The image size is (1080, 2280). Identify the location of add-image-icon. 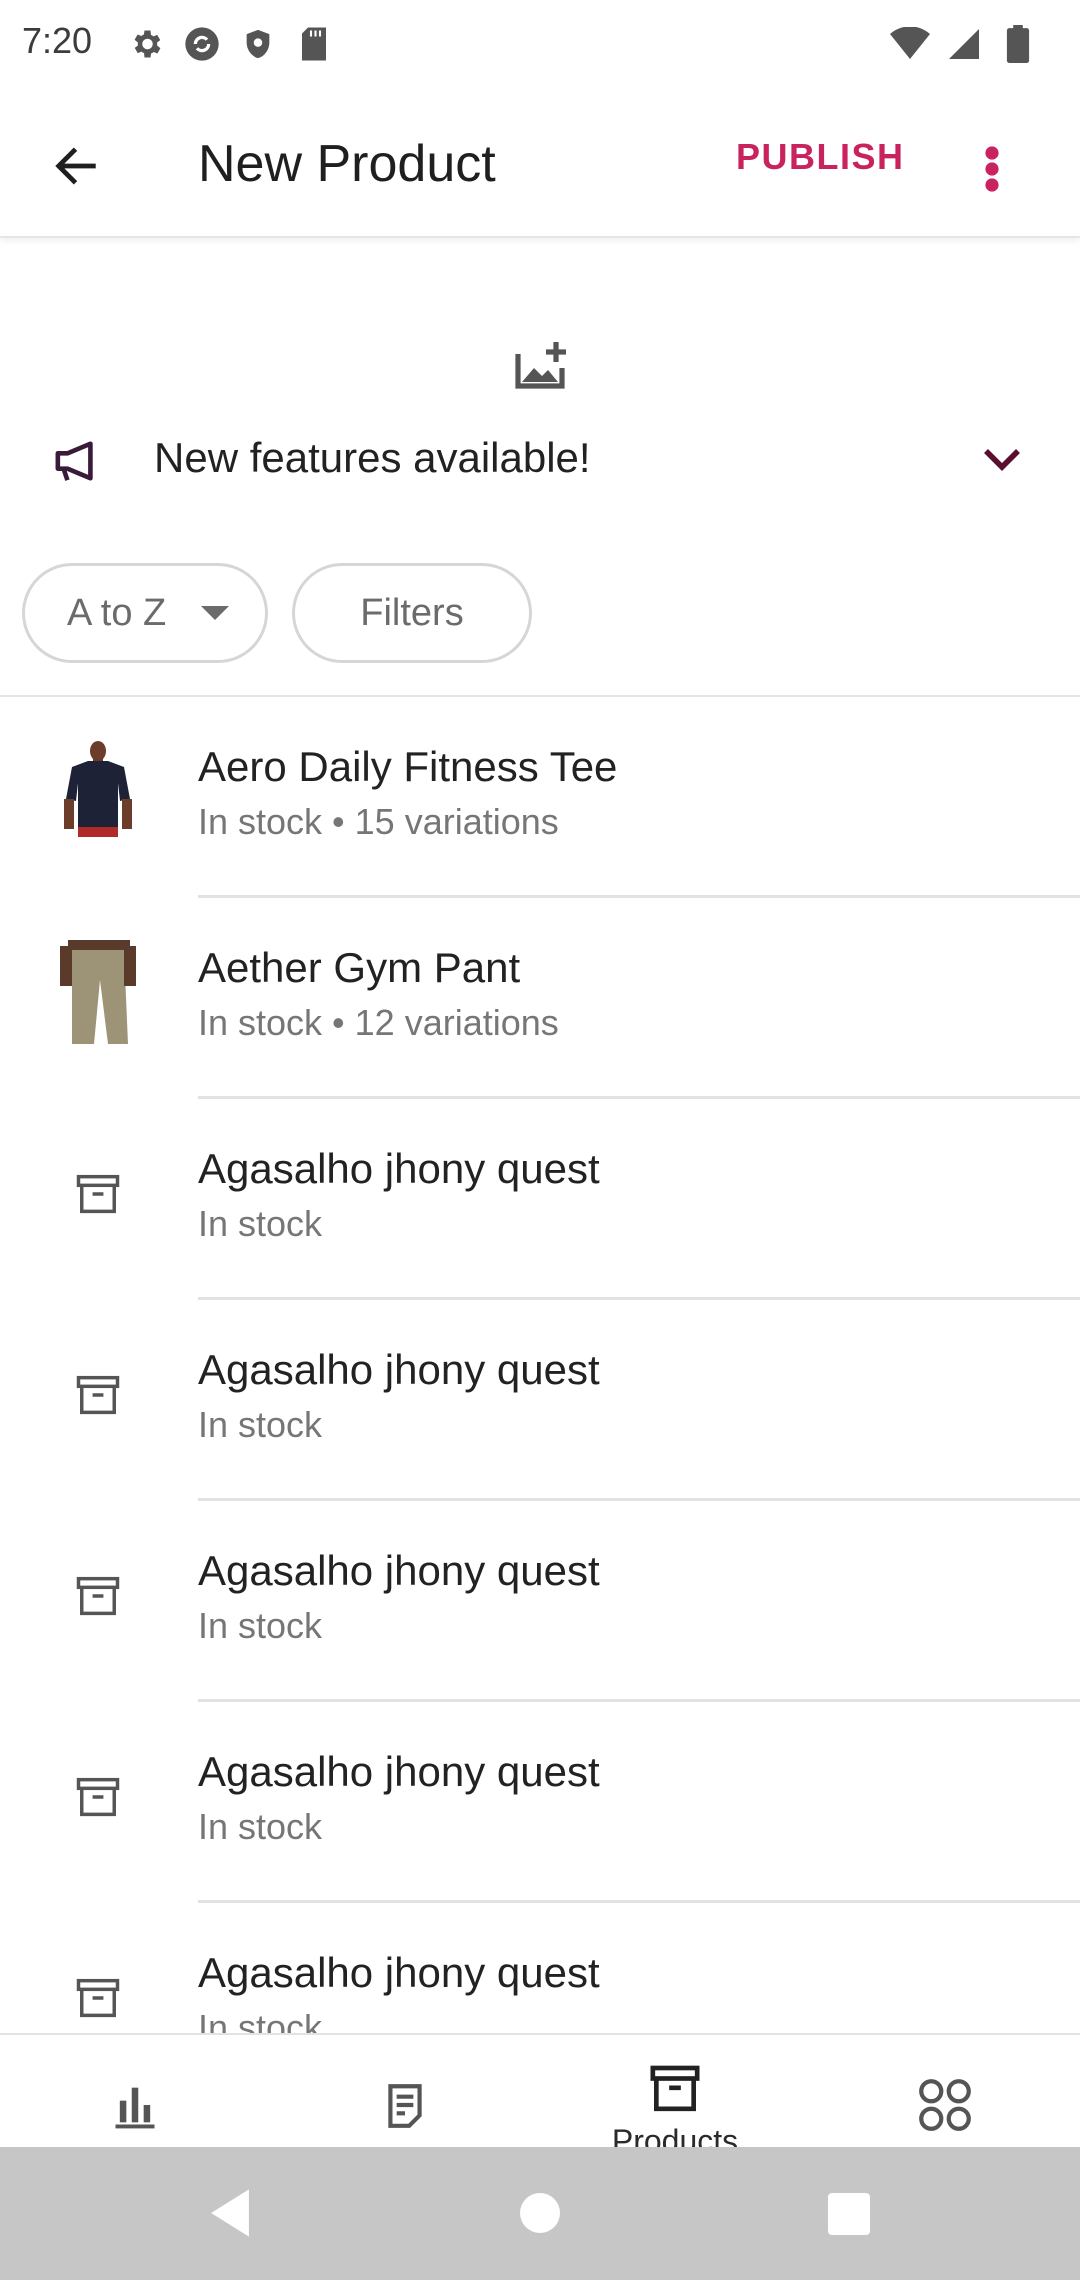
(542, 365).